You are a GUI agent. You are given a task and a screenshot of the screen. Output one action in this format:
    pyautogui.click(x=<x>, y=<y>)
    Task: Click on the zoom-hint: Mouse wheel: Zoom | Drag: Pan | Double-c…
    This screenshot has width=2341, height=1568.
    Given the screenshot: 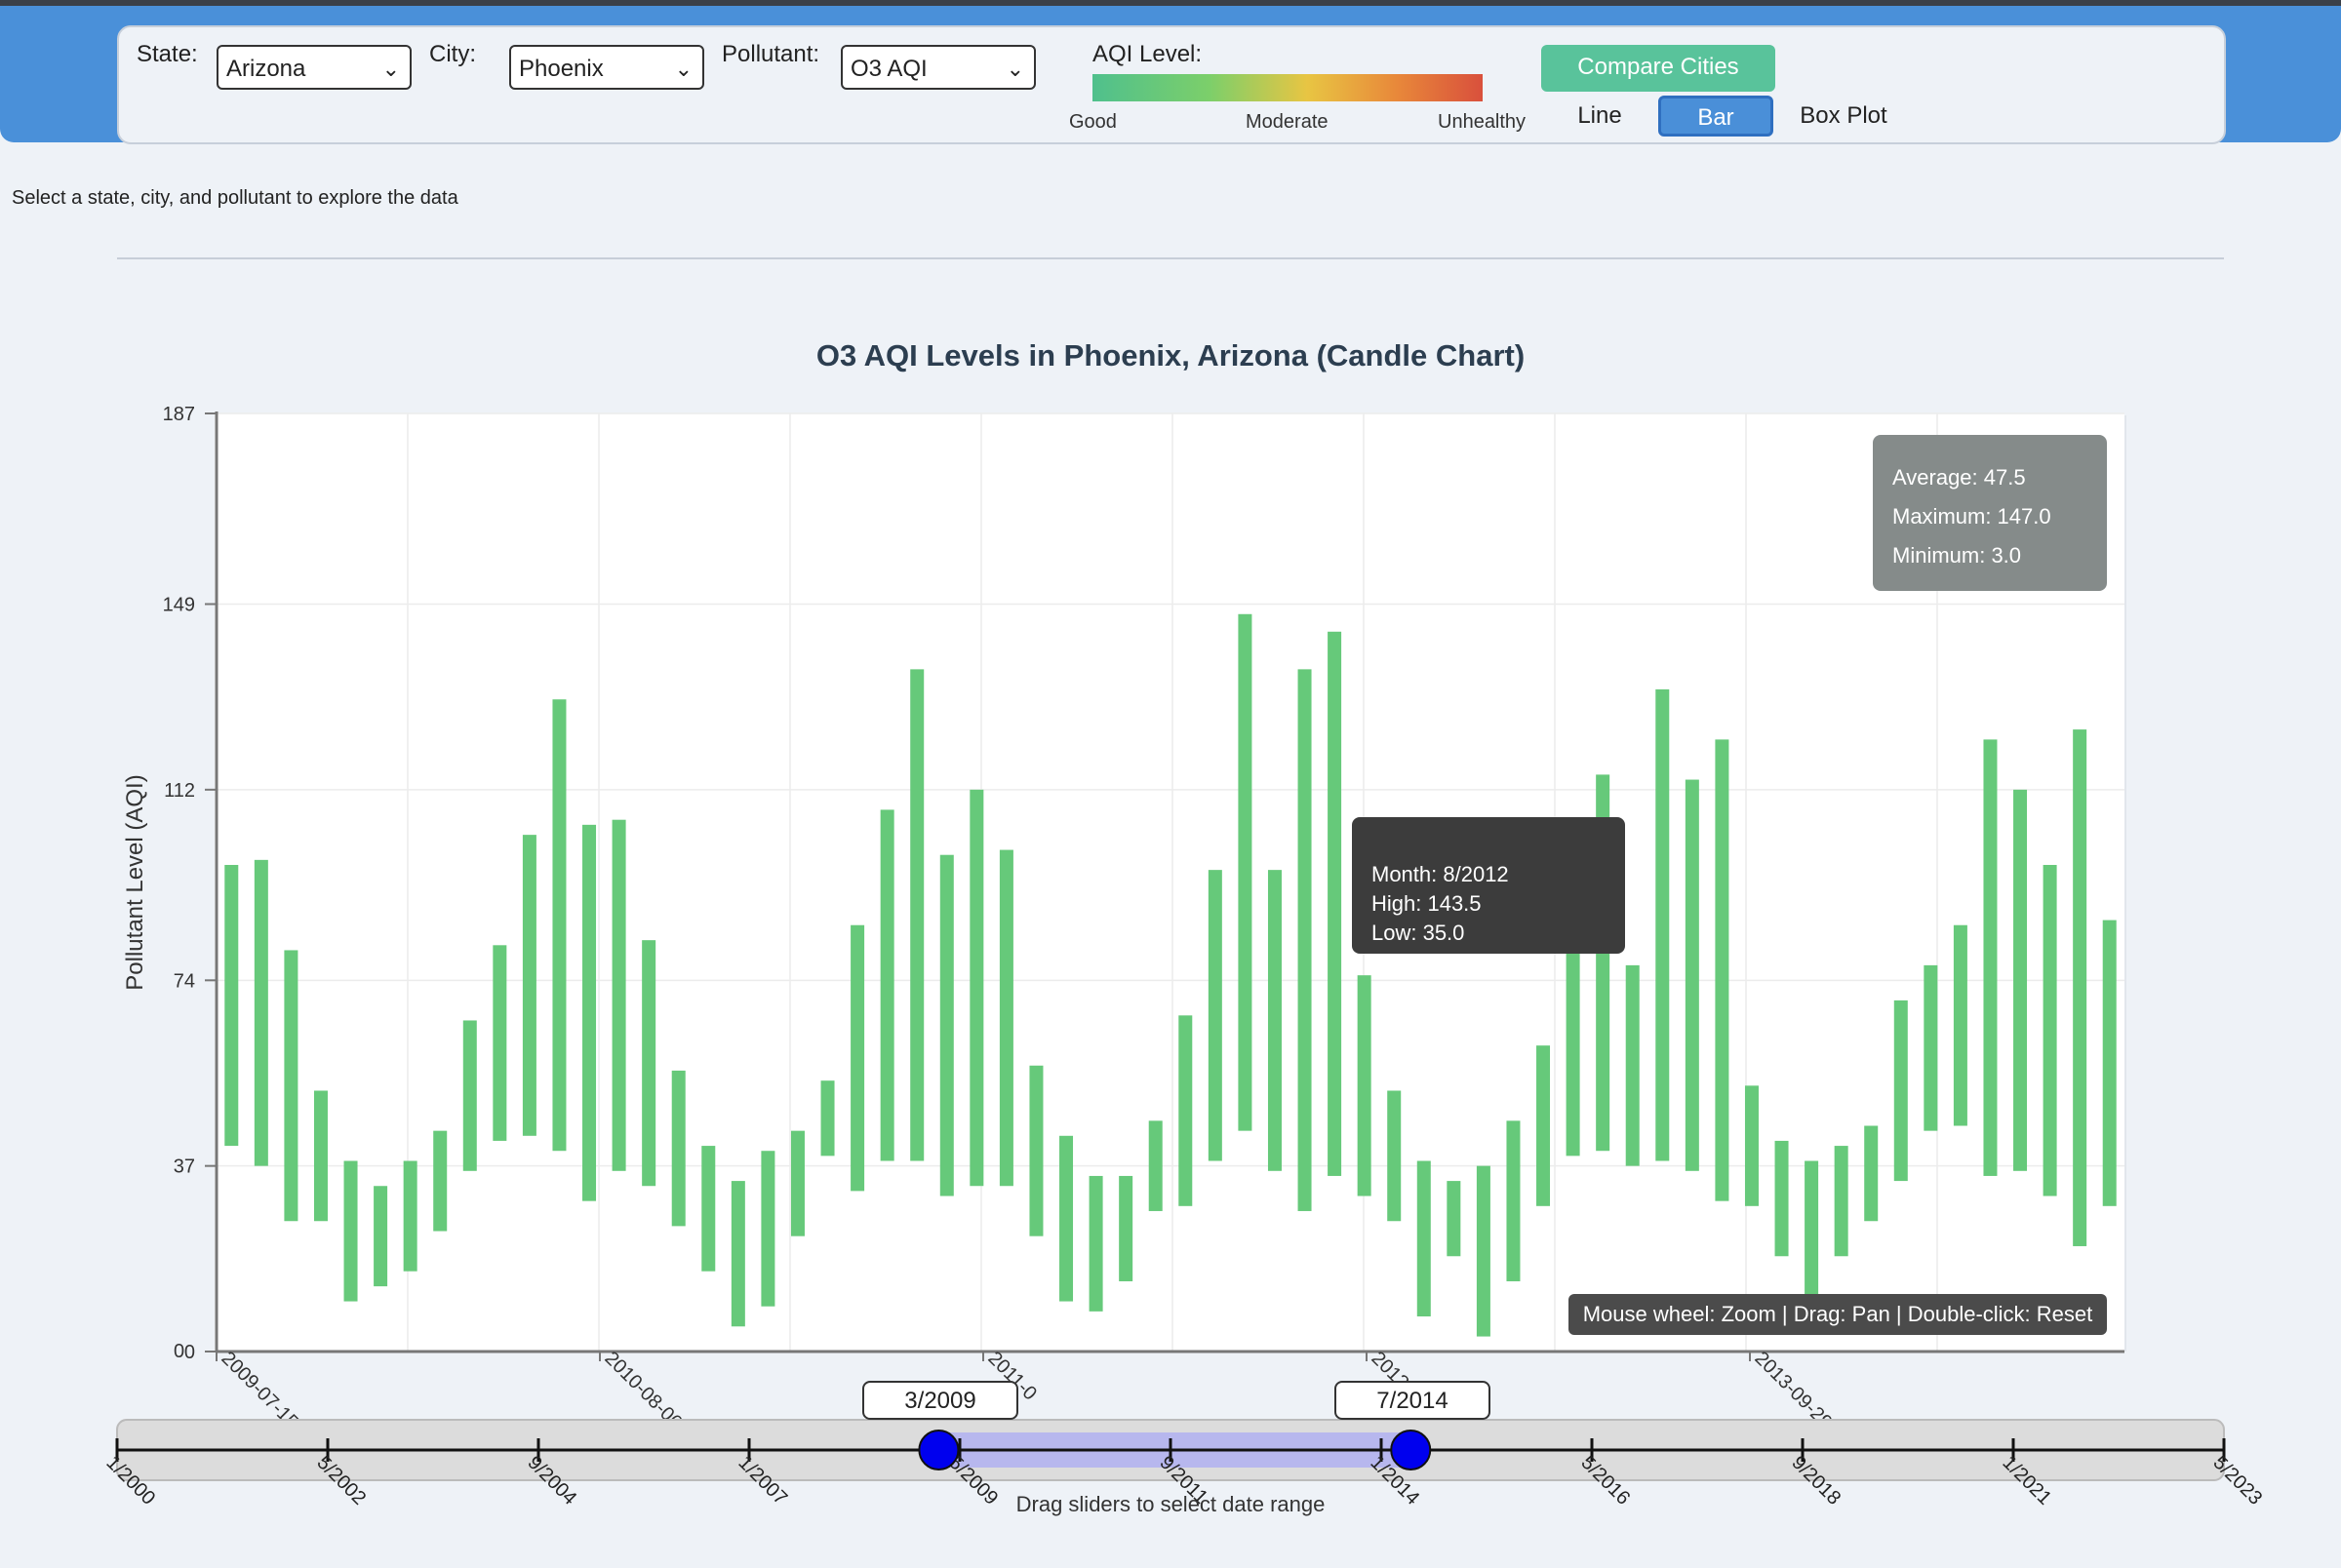 What is the action you would take?
    pyautogui.click(x=1837, y=1314)
    